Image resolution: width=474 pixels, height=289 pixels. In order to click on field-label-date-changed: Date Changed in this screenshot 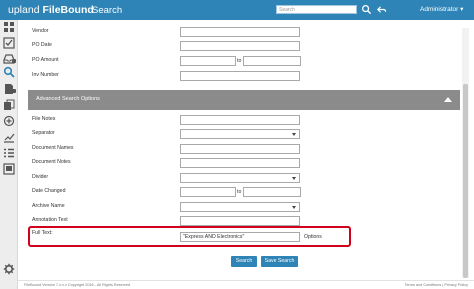, I will do `click(49, 191)`.